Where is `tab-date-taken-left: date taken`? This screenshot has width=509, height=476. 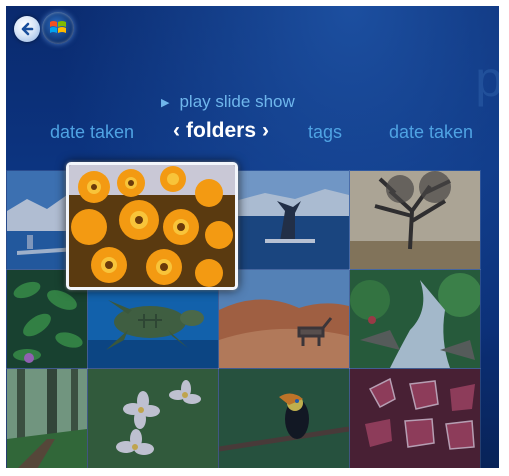 tab-date-taken-left: date taken is located at coordinates (92, 132).